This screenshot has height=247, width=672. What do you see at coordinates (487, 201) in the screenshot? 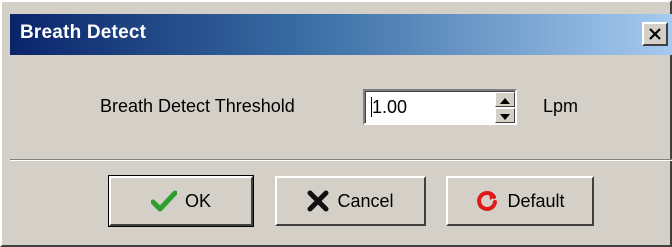
I see `refresh-icon` at bounding box center [487, 201].